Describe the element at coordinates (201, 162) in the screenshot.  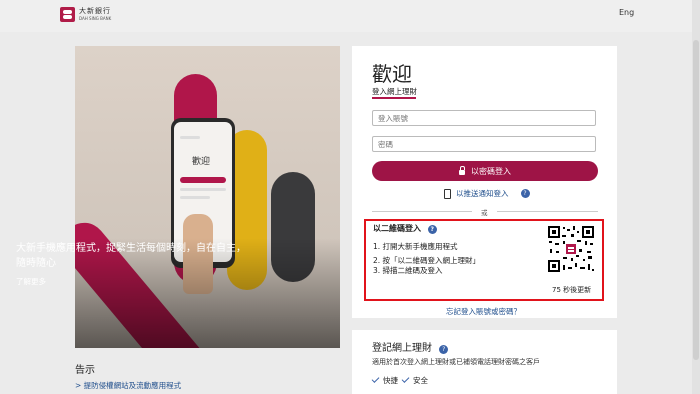
I see `phone-screen-title: 歡迎` at that location.